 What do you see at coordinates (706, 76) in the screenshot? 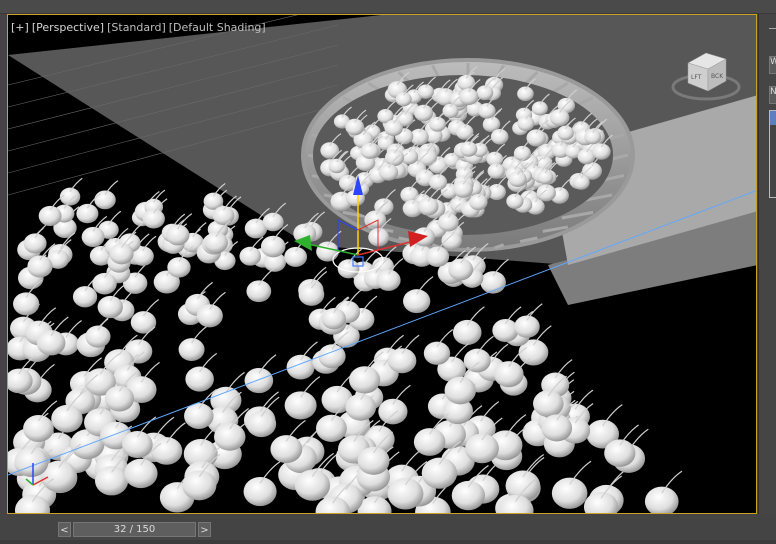
I see `viewcube-icon: LFT BCK` at bounding box center [706, 76].